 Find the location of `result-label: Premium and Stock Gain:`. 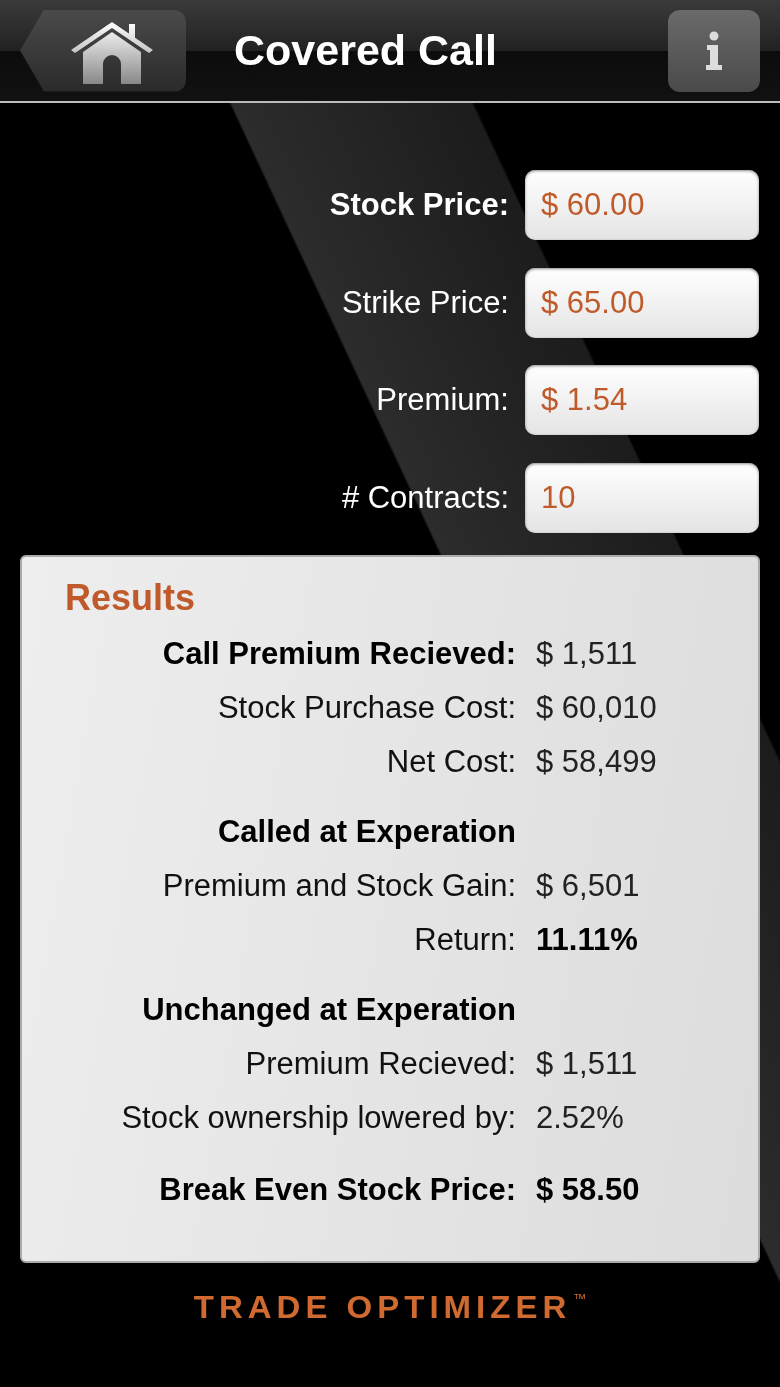

result-label: Premium and Stock Gain: is located at coordinates (338, 886).